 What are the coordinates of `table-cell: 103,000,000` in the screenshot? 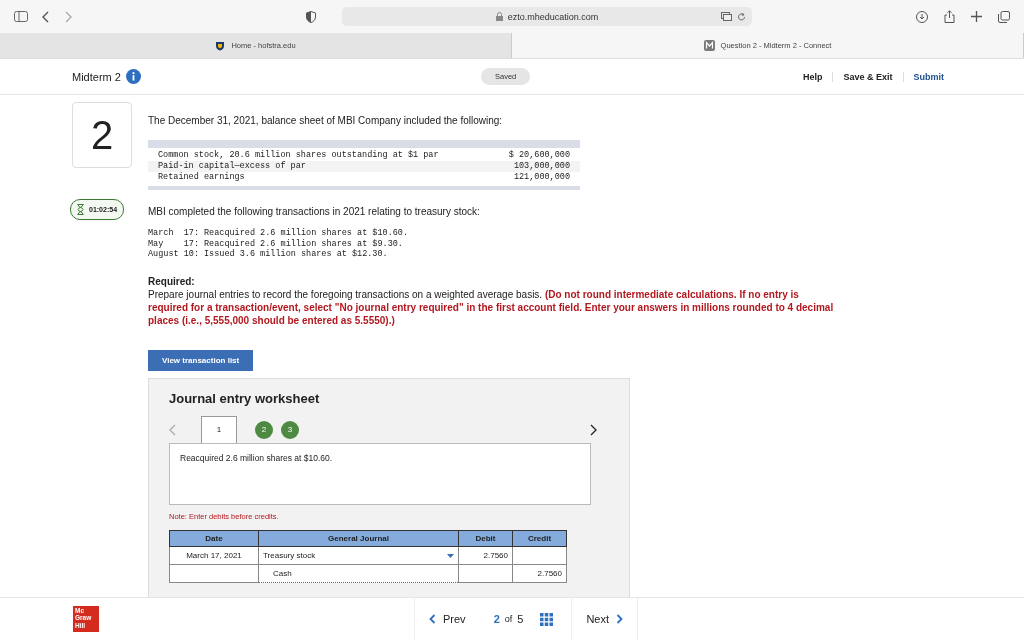 It's located at (541, 166).